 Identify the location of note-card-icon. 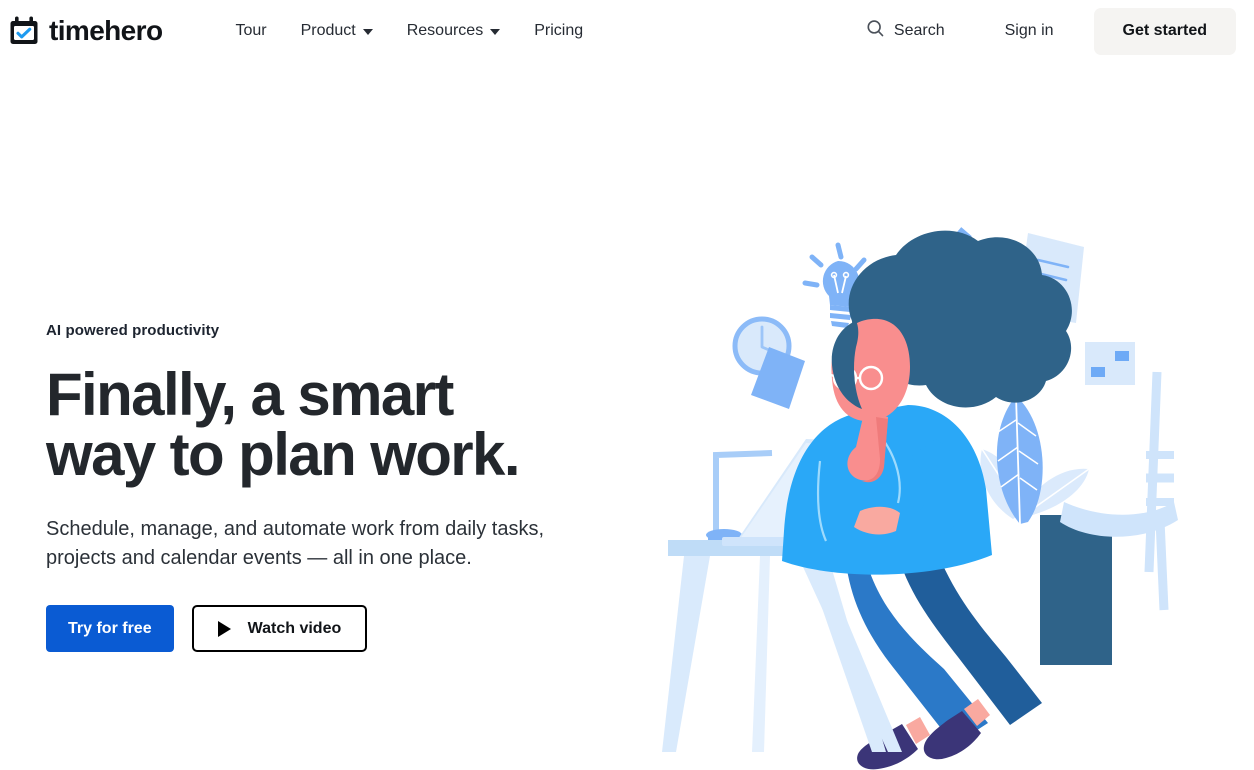
(1110, 363).